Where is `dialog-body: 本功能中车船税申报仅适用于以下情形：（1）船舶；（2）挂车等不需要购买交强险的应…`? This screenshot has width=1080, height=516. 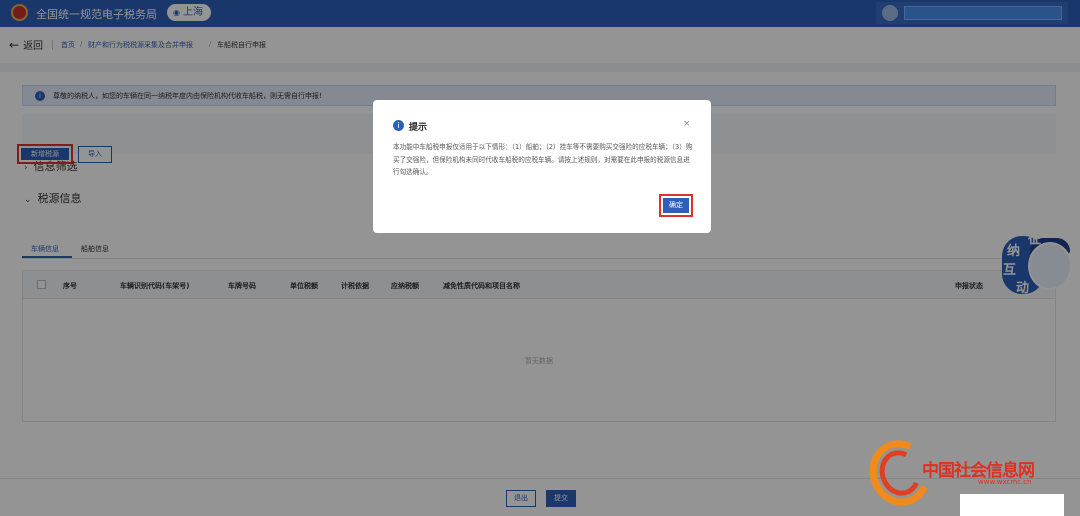 dialog-body: 本功能中车船税申报仅适用于以下情形：（1）船舶；（2）挂车等不需要购买交强险的应… is located at coordinates (543, 159).